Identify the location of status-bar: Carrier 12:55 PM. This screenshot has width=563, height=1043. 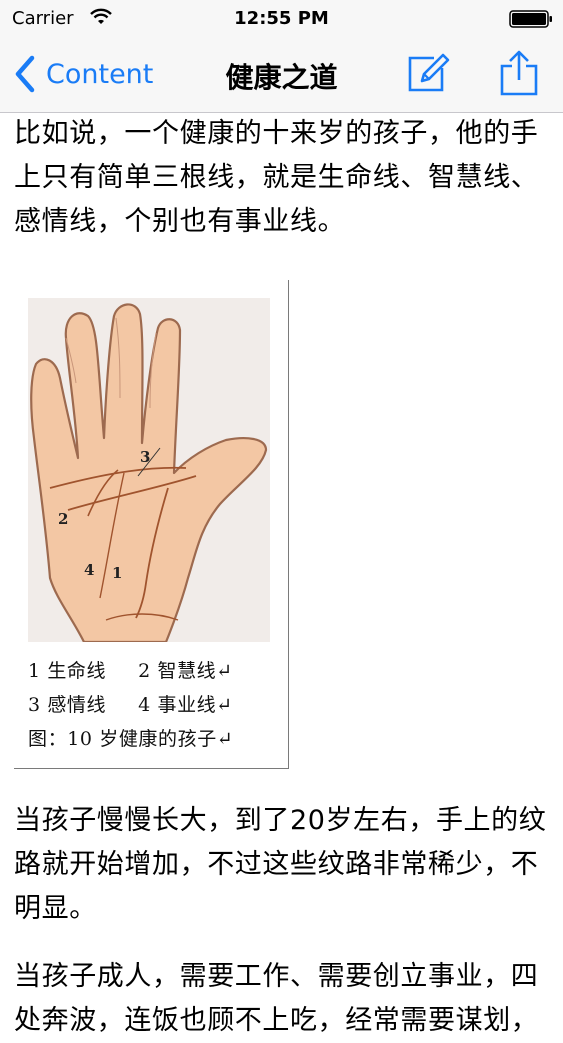
(281, 19).